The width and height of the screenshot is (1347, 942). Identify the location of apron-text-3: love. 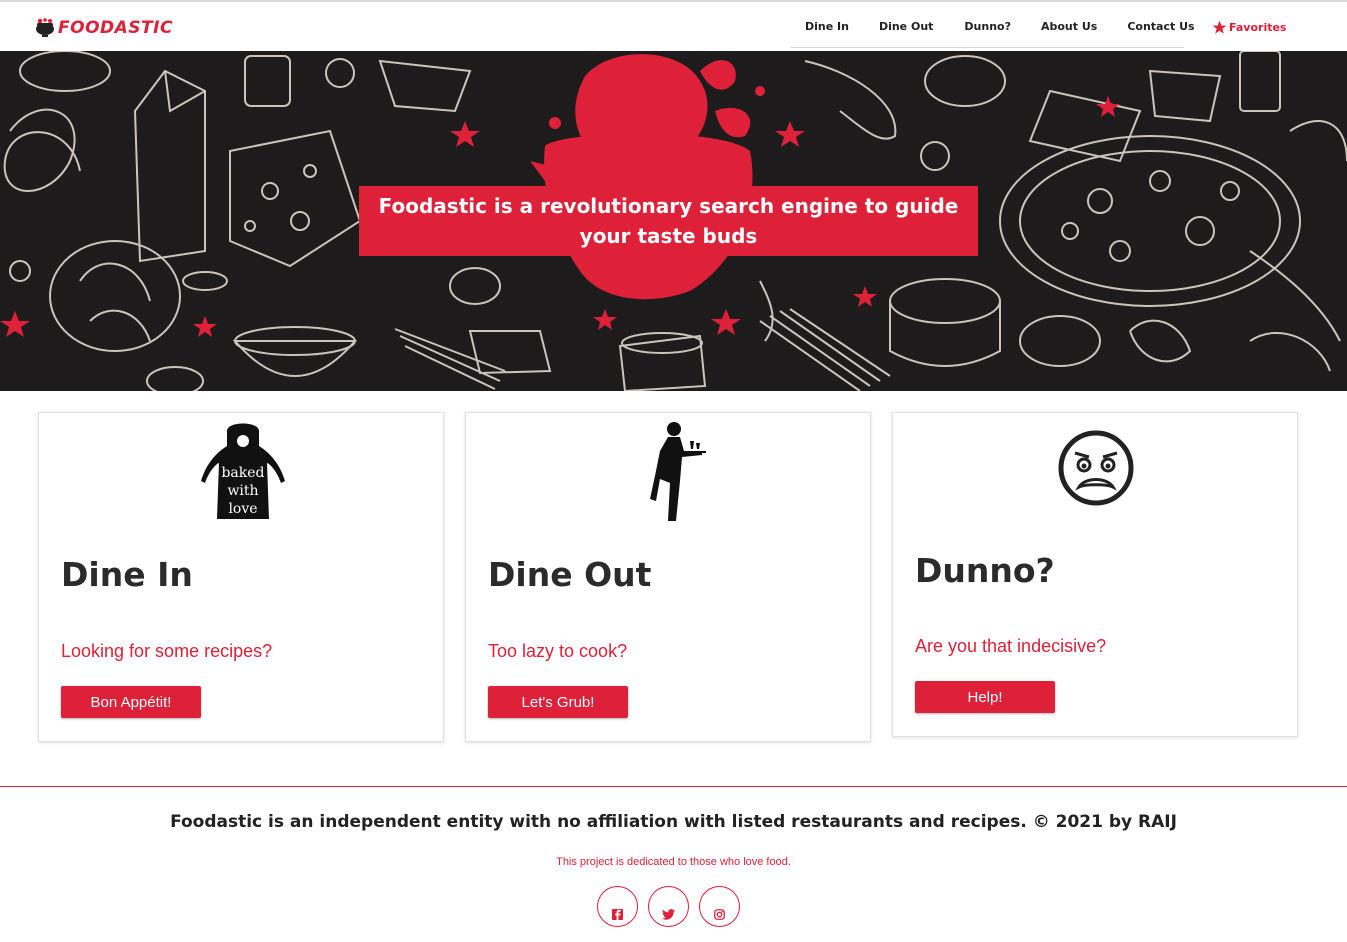
(242, 509).